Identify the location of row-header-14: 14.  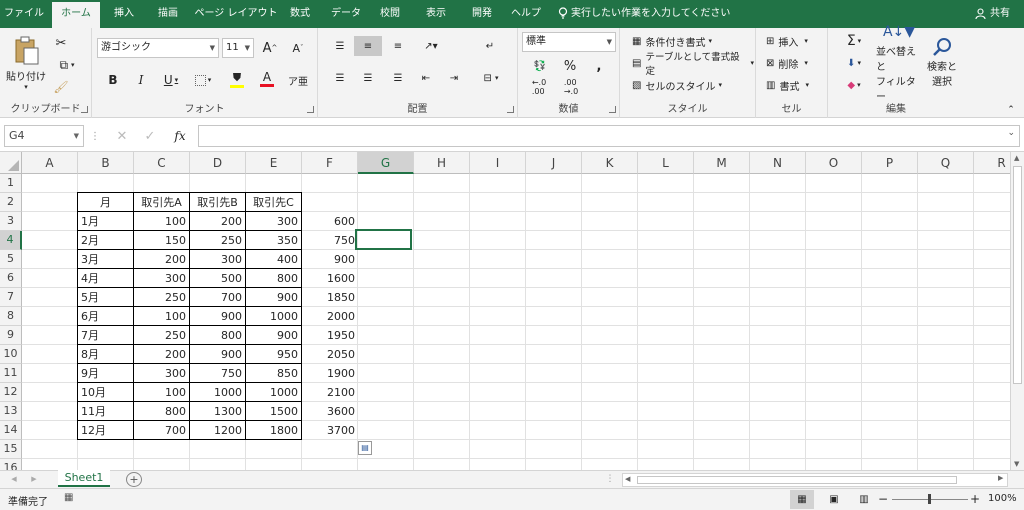
(11, 430).